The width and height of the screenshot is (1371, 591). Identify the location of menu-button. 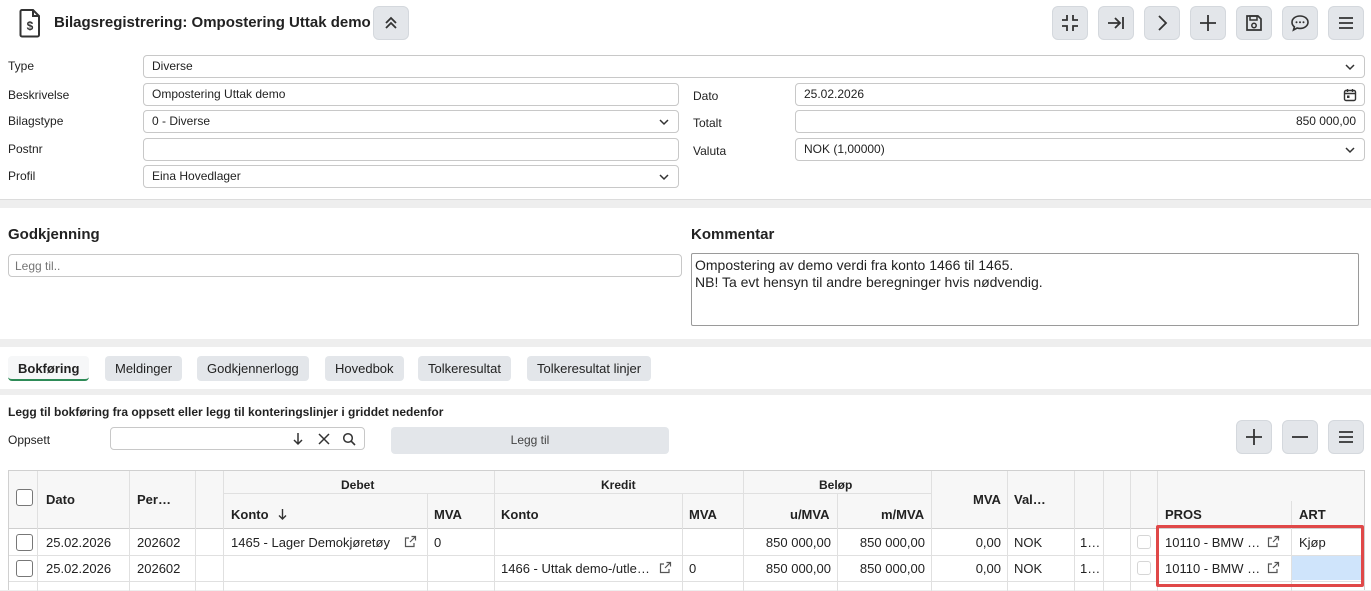
(1346, 23).